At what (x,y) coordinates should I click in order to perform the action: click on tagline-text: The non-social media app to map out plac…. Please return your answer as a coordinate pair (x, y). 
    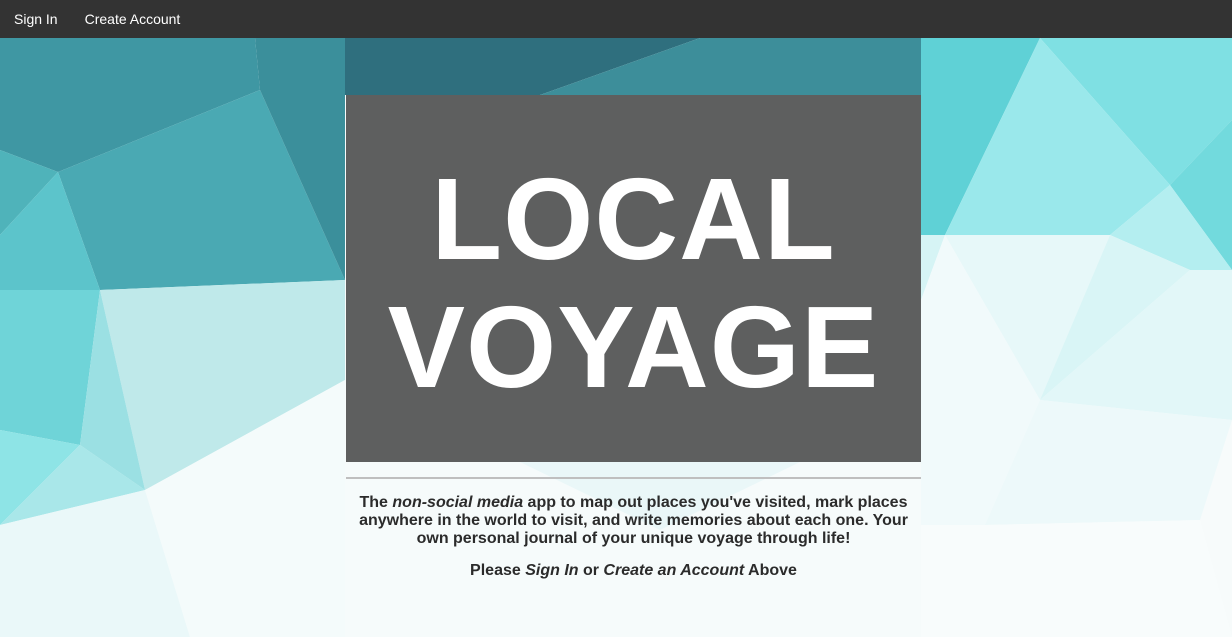
    Looking at the image, I should click on (633, 521).